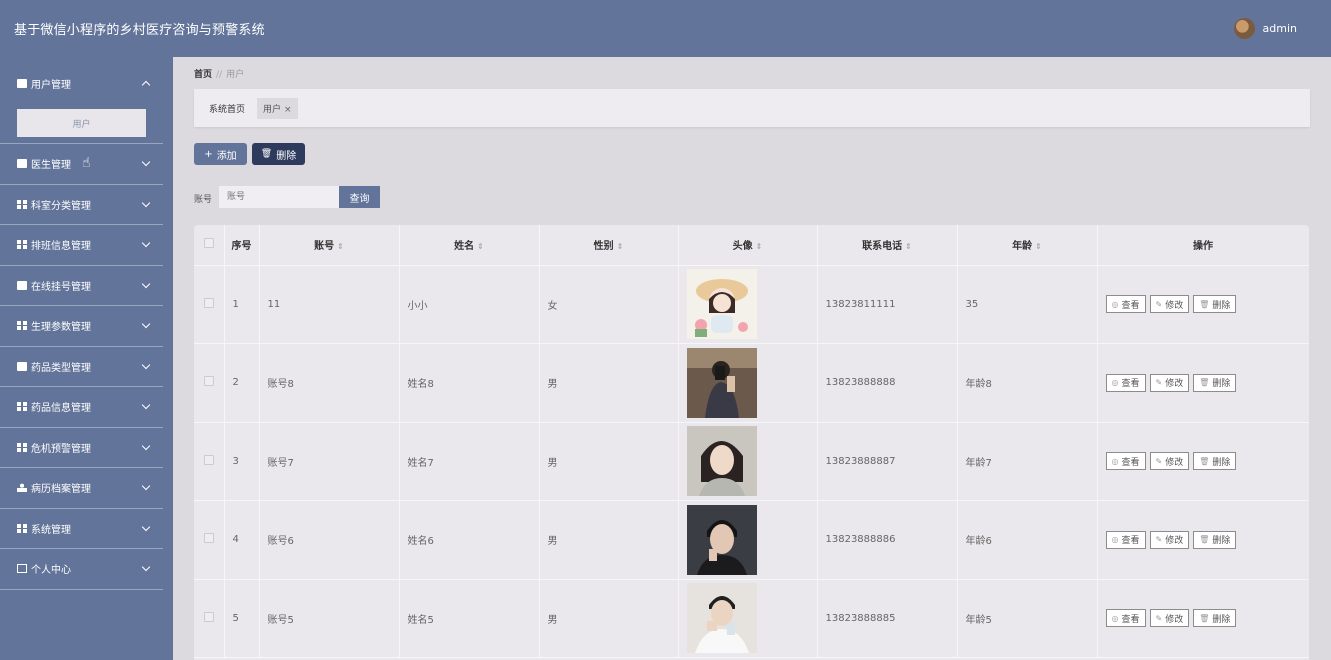 Image resolution: width=1331 pixels, height=660 pixels. Describe the element at coordinates (609, 245) in the screenshot. I see `col-gender: 性别 ⇕` at that location.